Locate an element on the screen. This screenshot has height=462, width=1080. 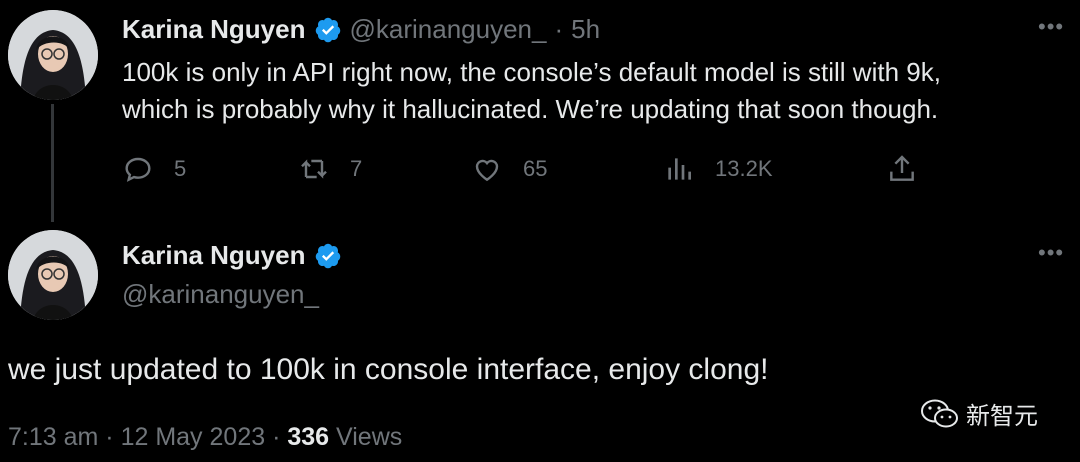
tweet-date: 12 May 2023 is located at coordinates (193, 437).